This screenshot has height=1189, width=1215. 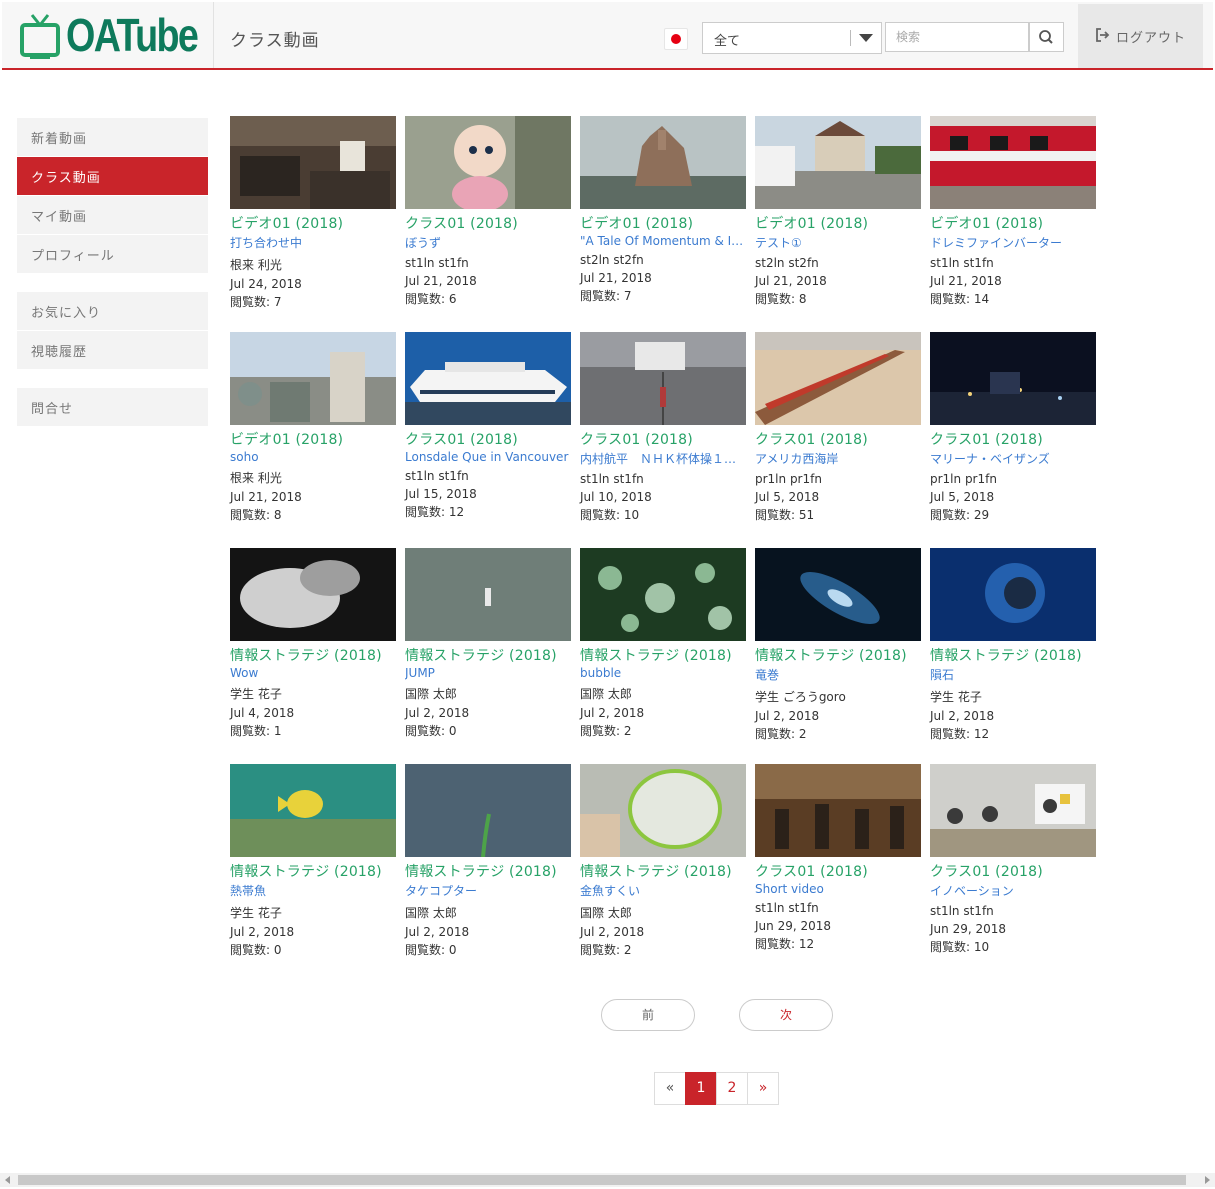 What do you see at coordinates (663, 890) in the screenshot?
I see `video-subtitle: 金魚すくい` at bounding box center [663, 890].